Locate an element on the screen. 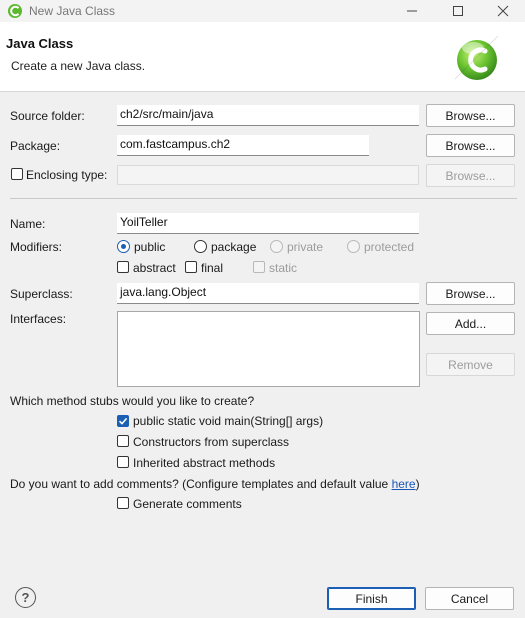  package-field: com.fastcampus.ch2 is located at coordinates (243, 145).